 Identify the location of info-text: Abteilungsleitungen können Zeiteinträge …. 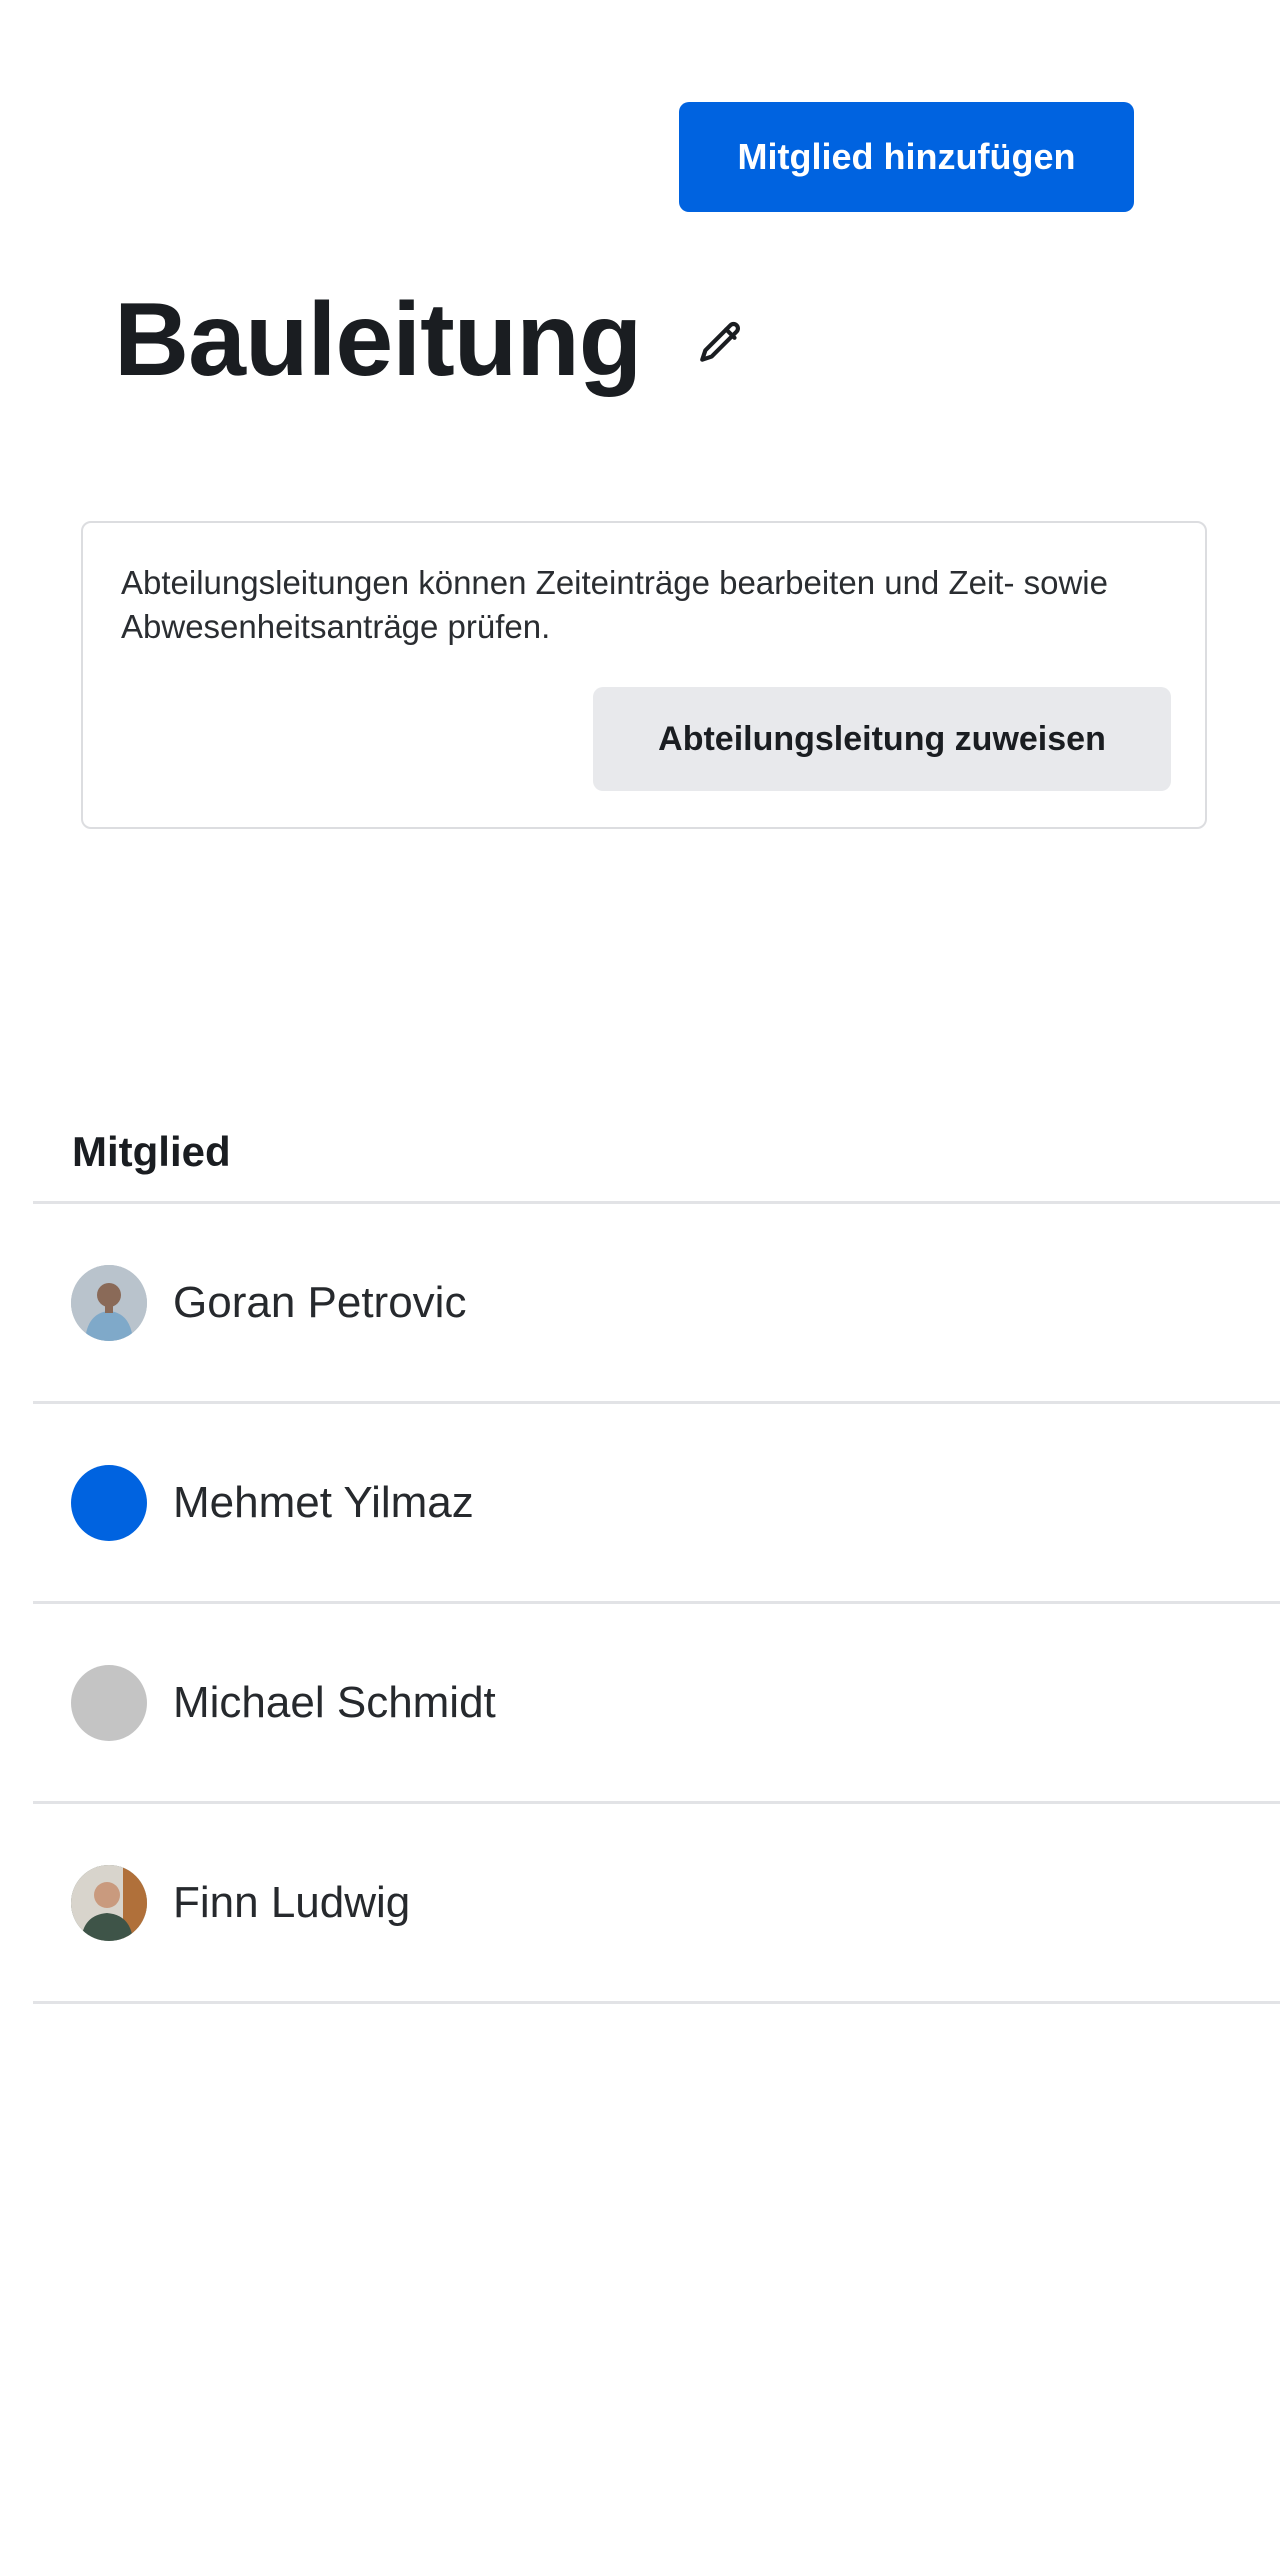
(614, 604).